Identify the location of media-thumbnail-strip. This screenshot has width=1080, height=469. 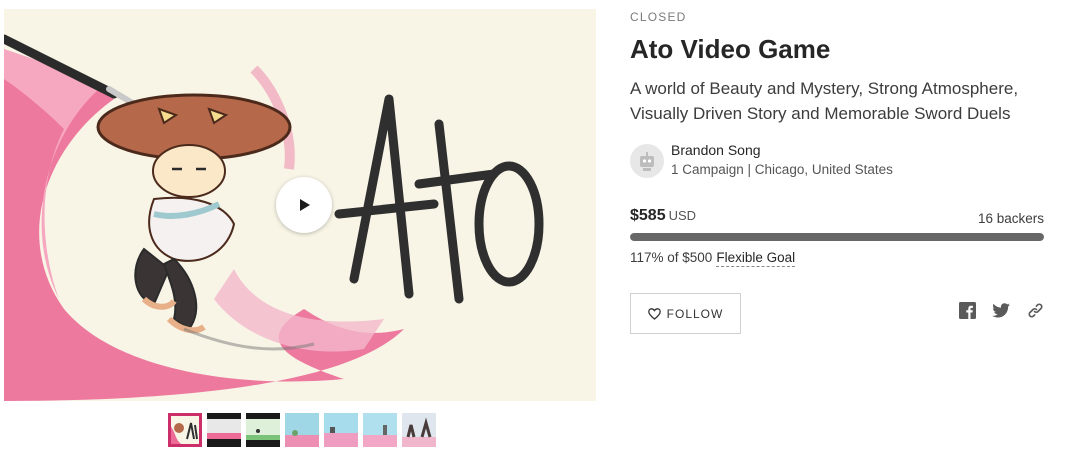
(302, 430).